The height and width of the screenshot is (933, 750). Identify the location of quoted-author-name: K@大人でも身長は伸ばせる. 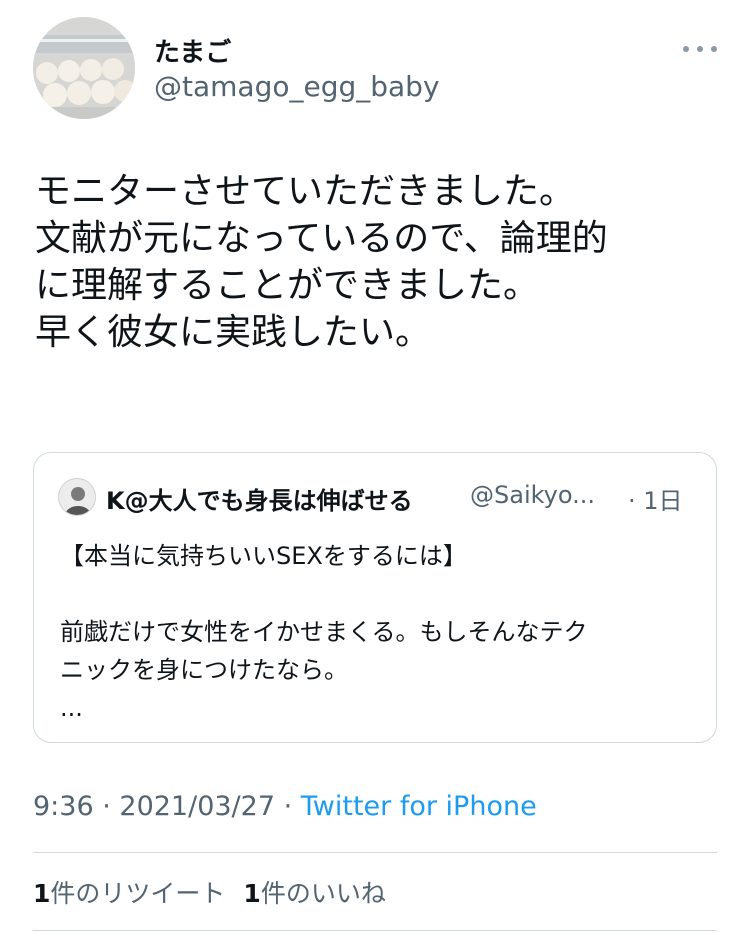
(259, 501).